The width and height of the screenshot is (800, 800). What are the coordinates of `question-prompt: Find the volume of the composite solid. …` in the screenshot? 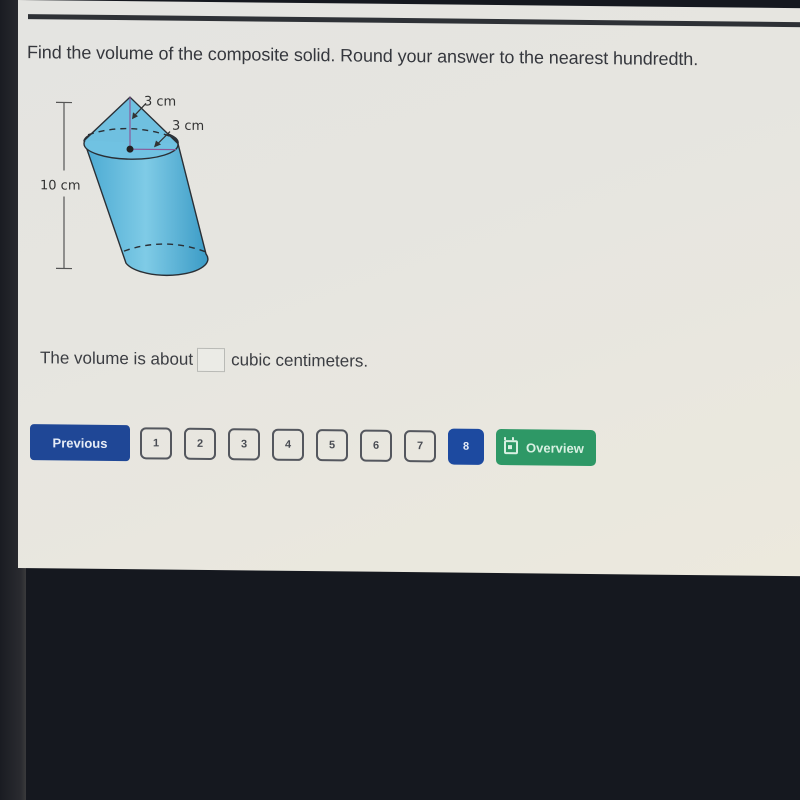 It's located at (363, 56).